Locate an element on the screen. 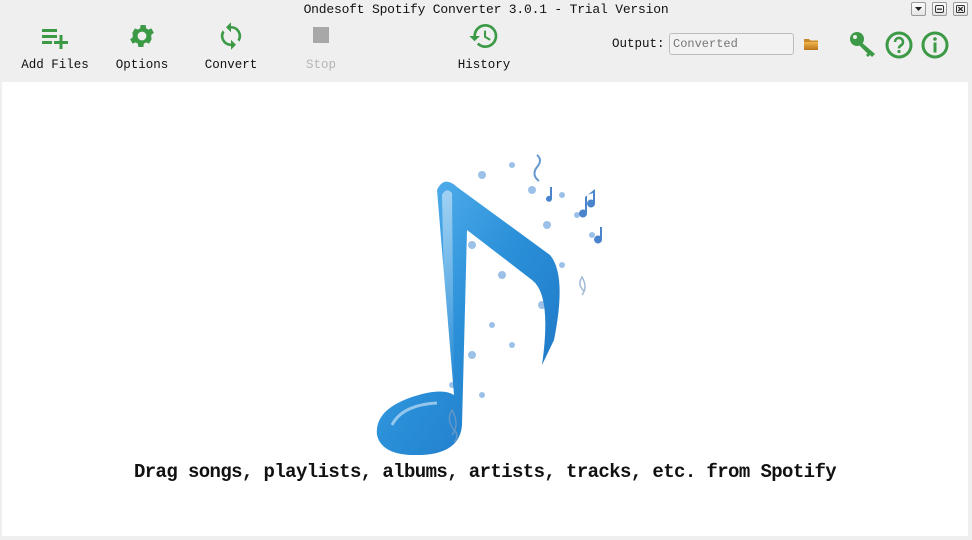 Image resolution: width=972 pixels, height=540 pixels. window-controls is located at coordinates (939, 9).